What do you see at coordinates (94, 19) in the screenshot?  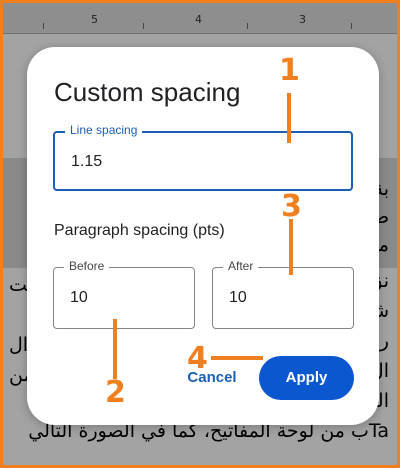 I see `ruler-mark: 5` at bounding box center [94, 19].